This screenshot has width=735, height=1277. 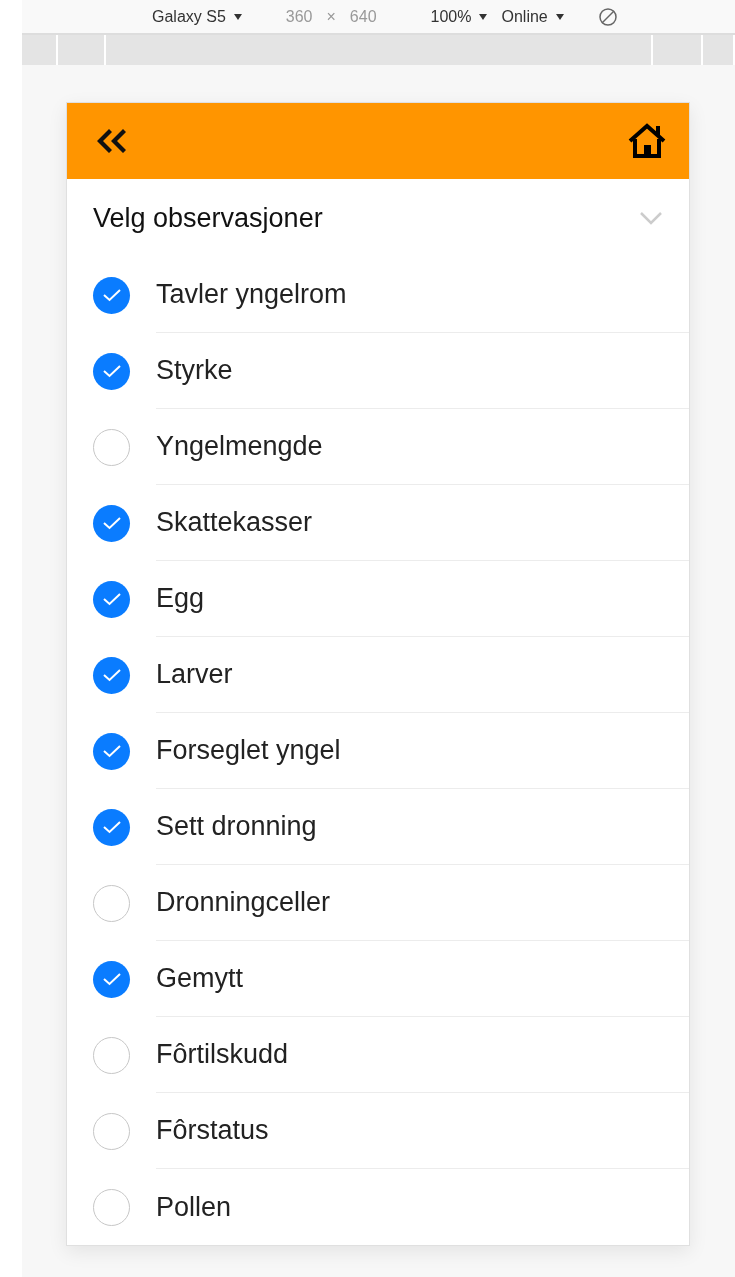 What do you see at coordinates (378, 675) in the screenshot?
I see `observation-option: Larver` at bounding box center [378, 675].